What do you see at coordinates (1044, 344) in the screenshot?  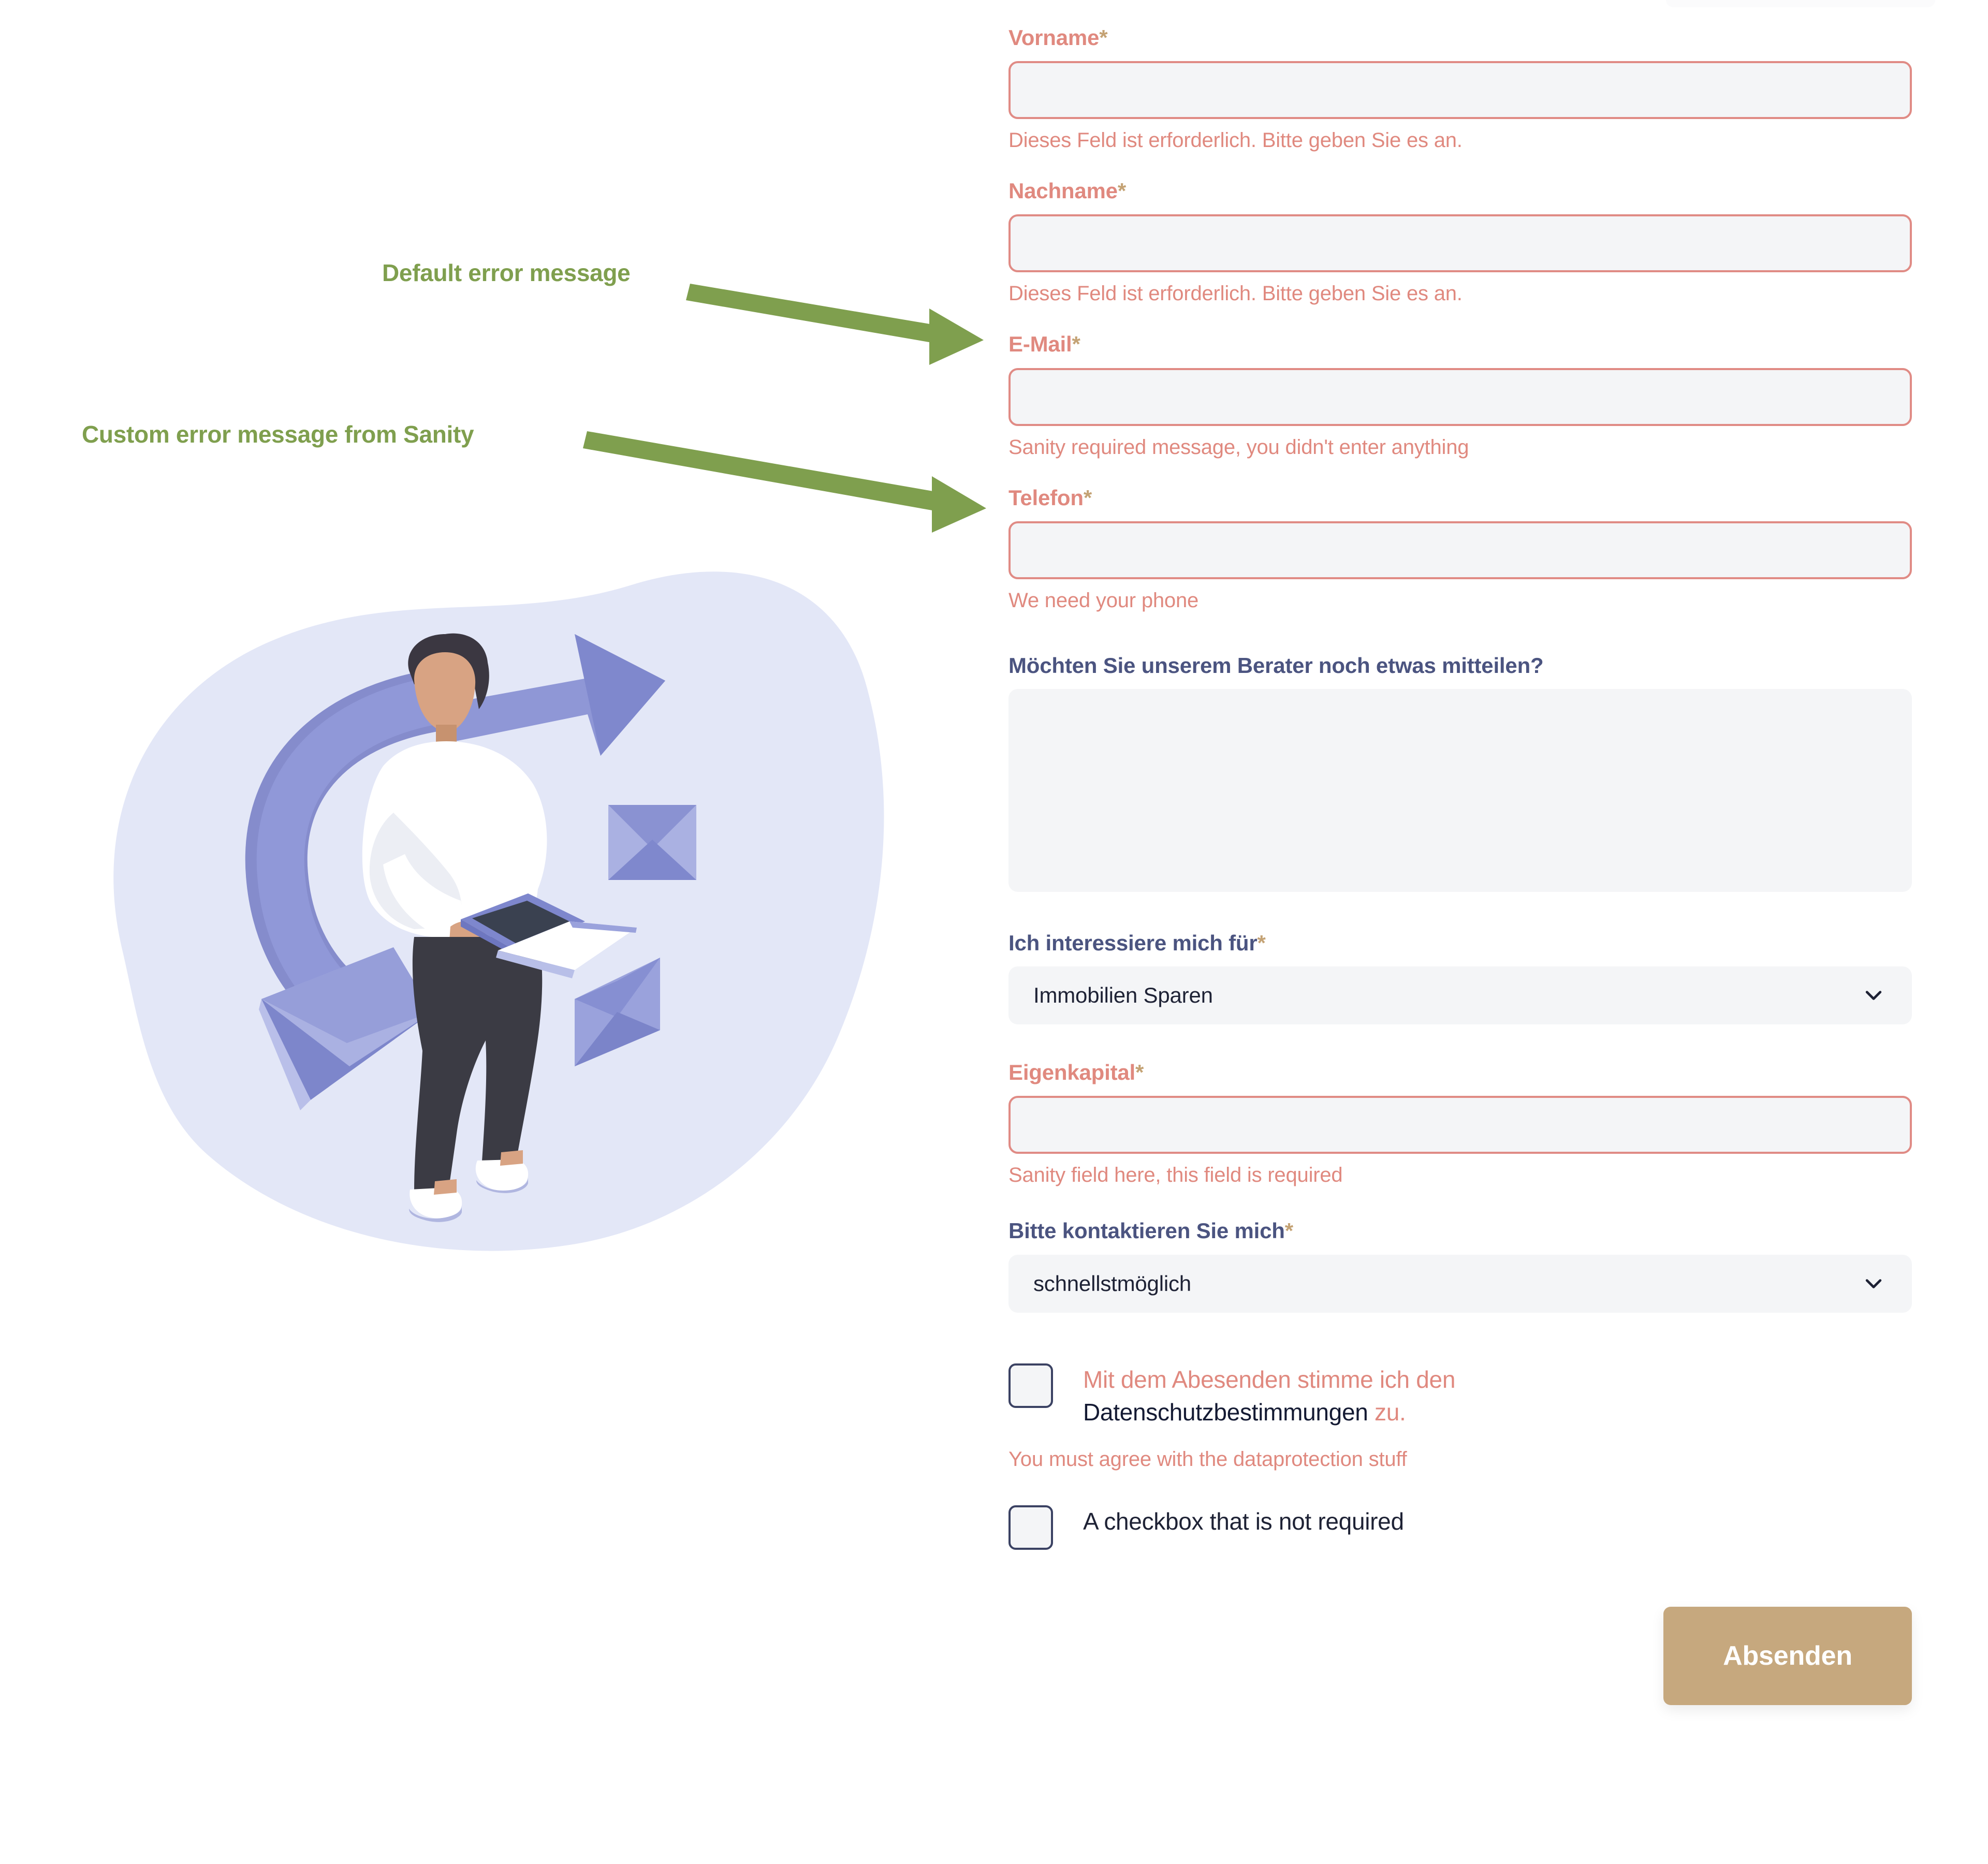 I see `label-email: E-Mail*` at bounding box center [1044, 344].